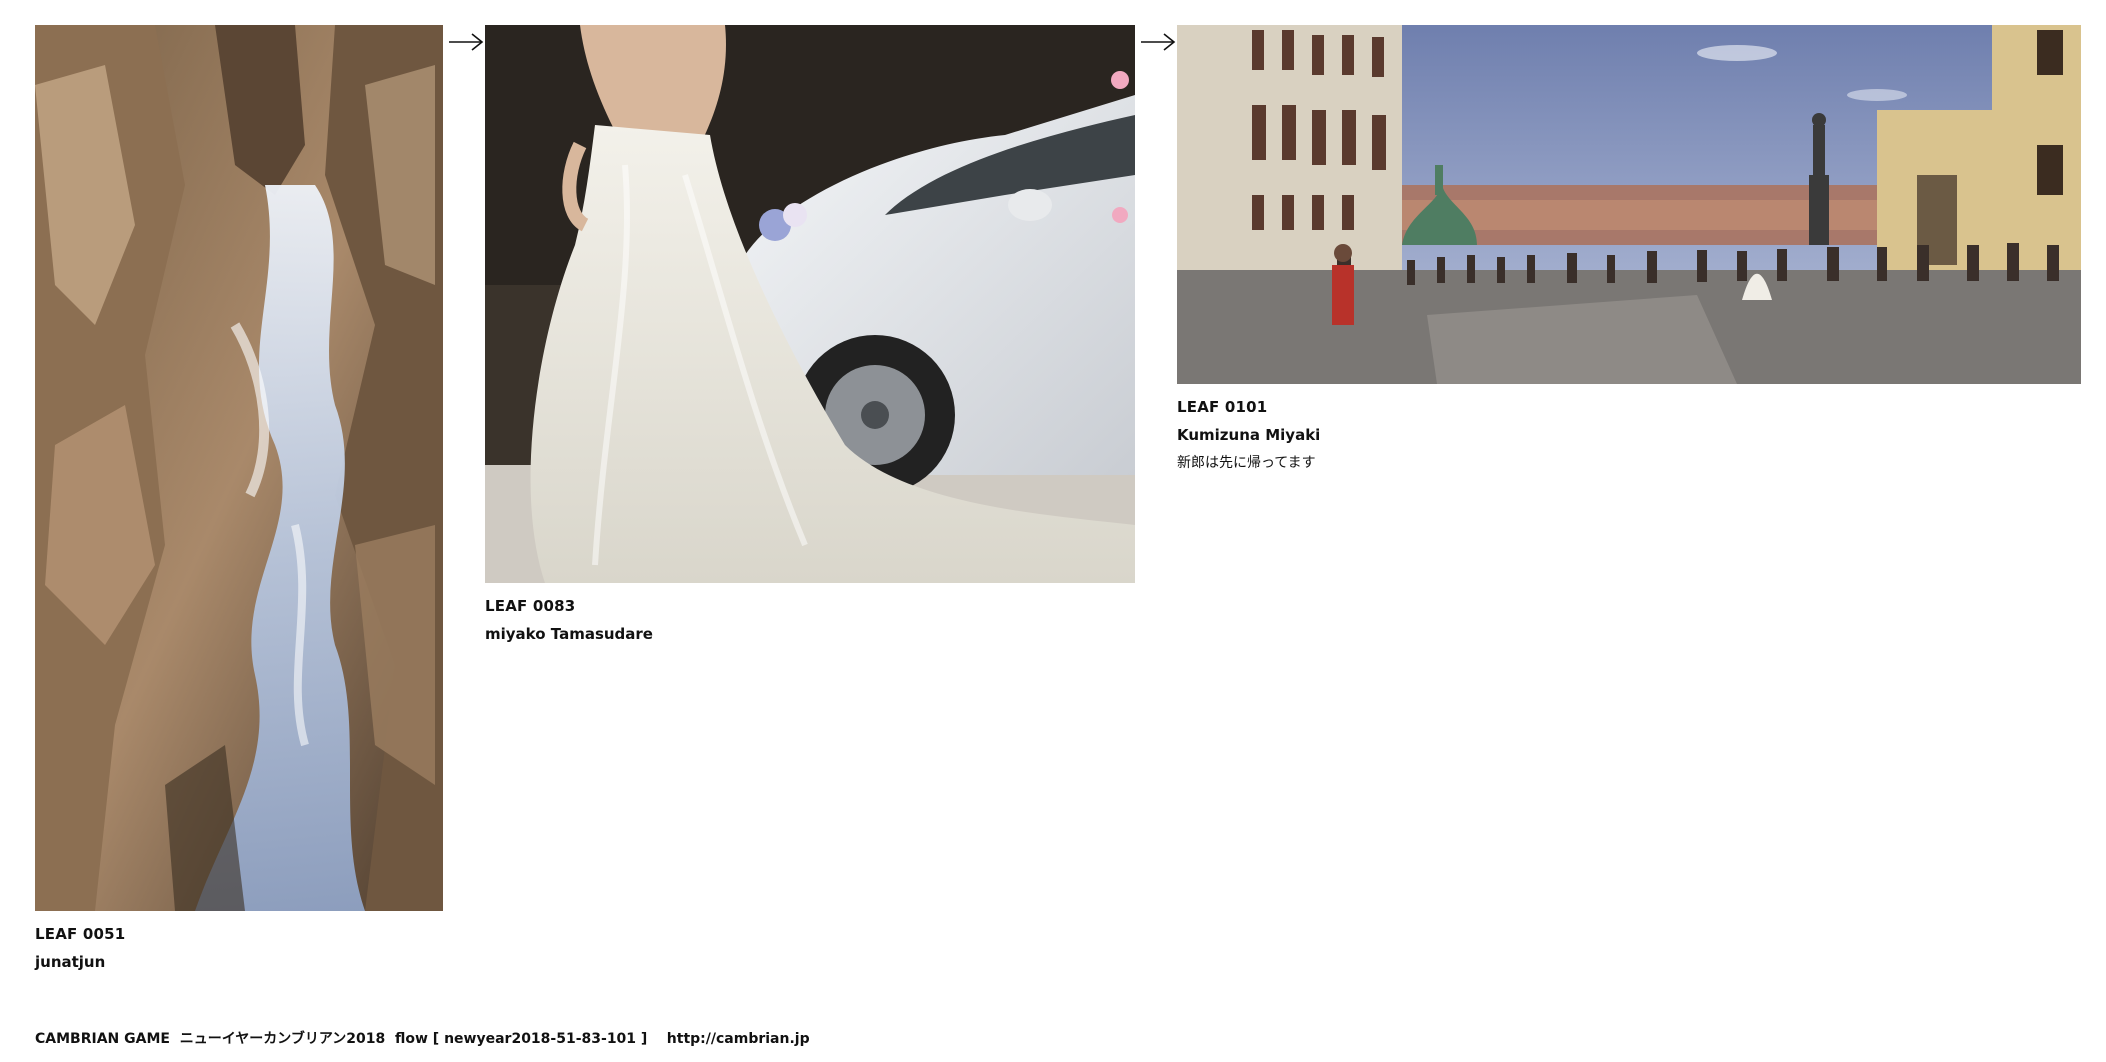 This screenshot has width=2106, height=1062. I want to click on leaf-author-link: Kumizuna Miyaki, so click(1629, 435).